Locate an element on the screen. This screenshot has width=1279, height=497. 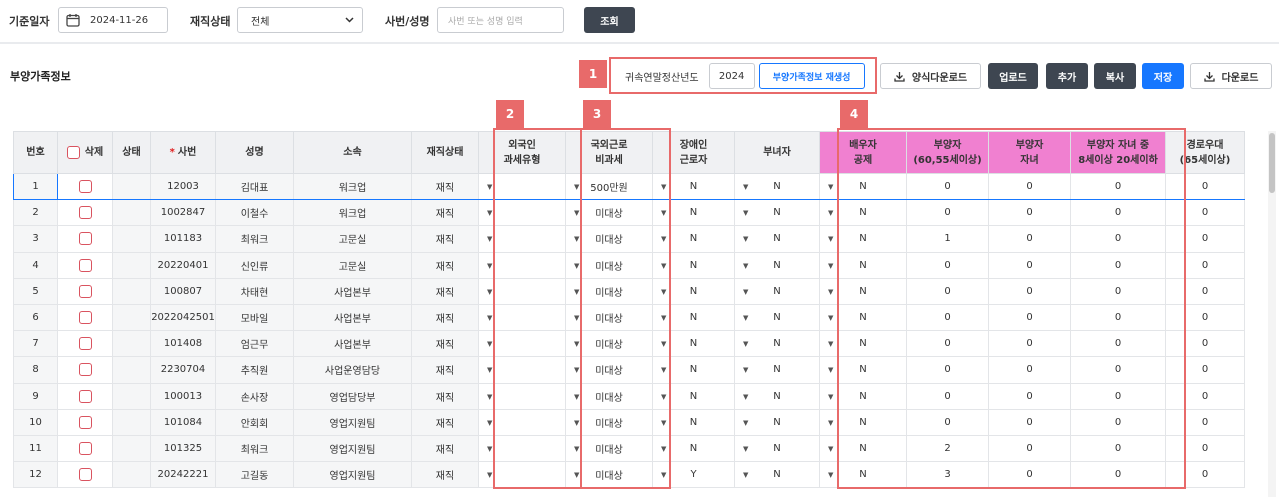
col-header-depchild: 부양자 자녀 is located at coordinates (1029, 152).